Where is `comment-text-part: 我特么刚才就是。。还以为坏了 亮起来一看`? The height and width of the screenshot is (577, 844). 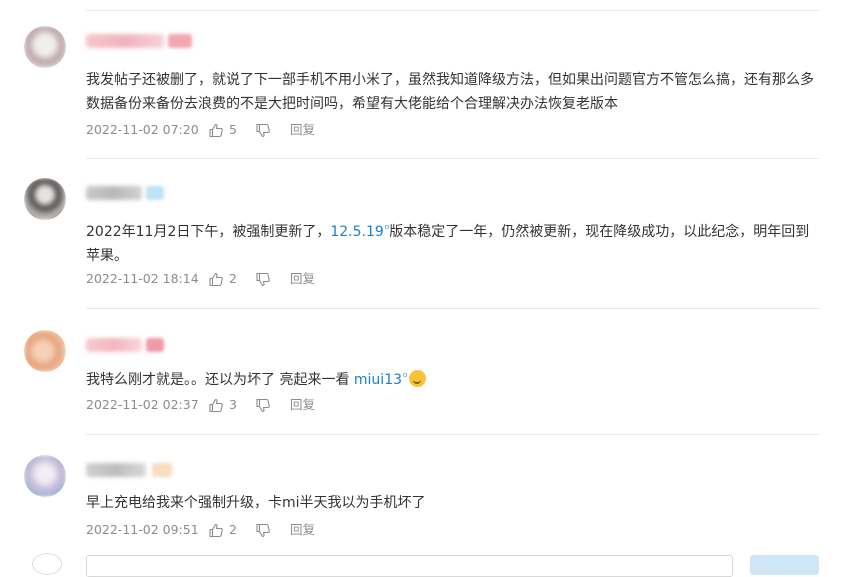 comment-text-part: 我特么刚才就是。。还以为坏了 亮起来一看 is located at coordinates (220, 380).